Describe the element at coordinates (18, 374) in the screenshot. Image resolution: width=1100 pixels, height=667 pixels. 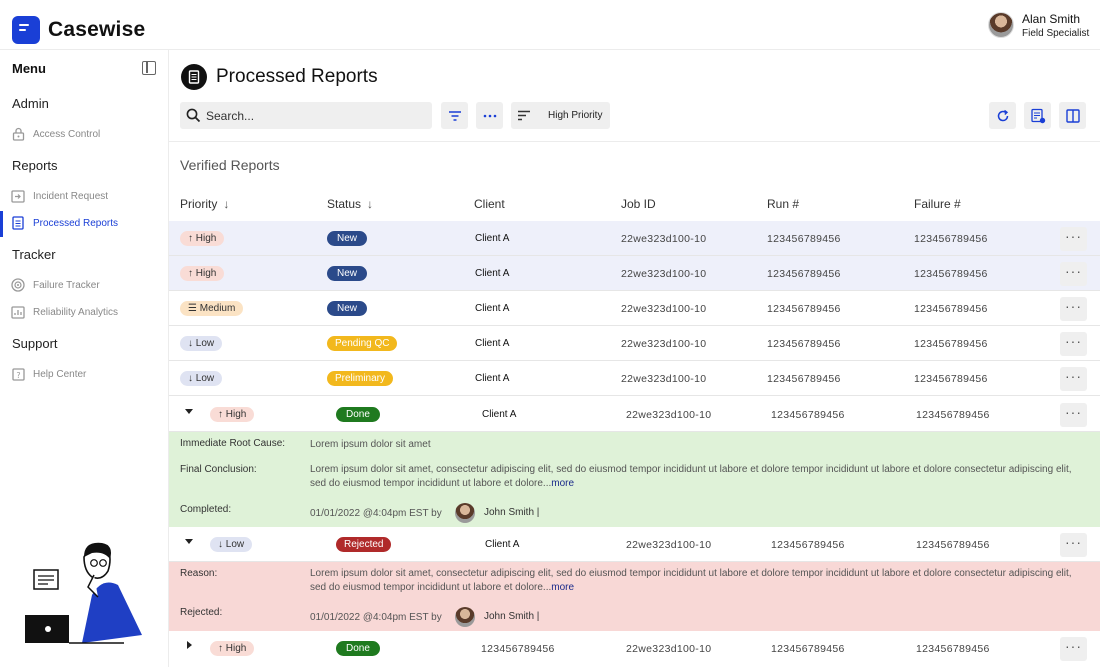
I see `help-icon: ?` at that location.